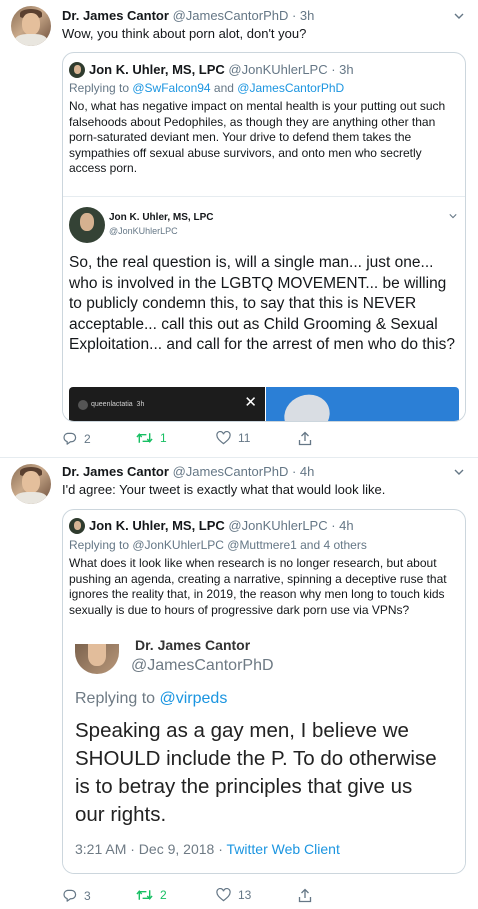 The image size is (478, 909). Describe the element at coordinates (250, 402) in the screenshot. I see `close-icon: ✕` at that location.